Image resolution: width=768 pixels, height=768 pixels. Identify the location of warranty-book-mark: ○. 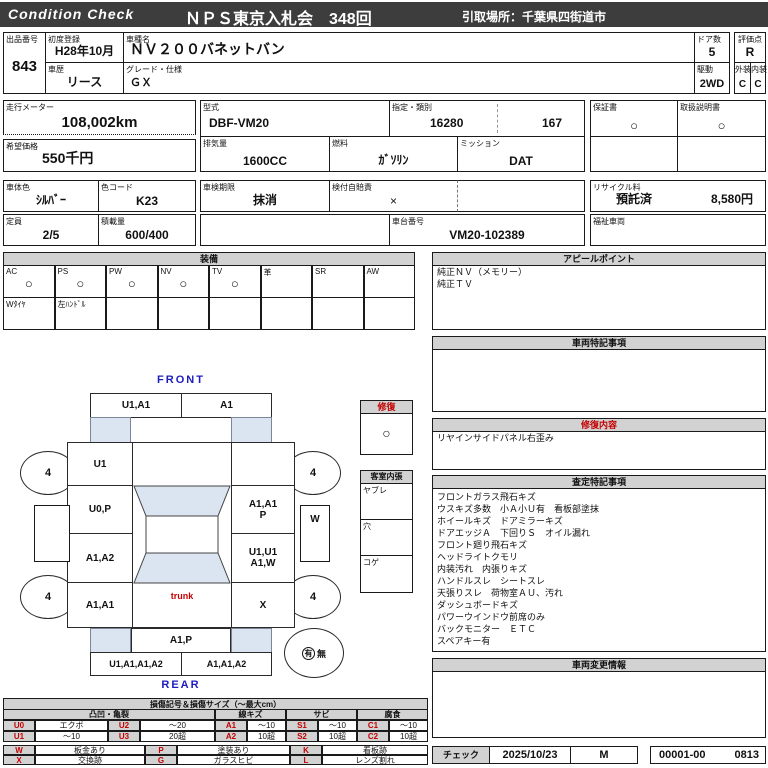
(634, 125).